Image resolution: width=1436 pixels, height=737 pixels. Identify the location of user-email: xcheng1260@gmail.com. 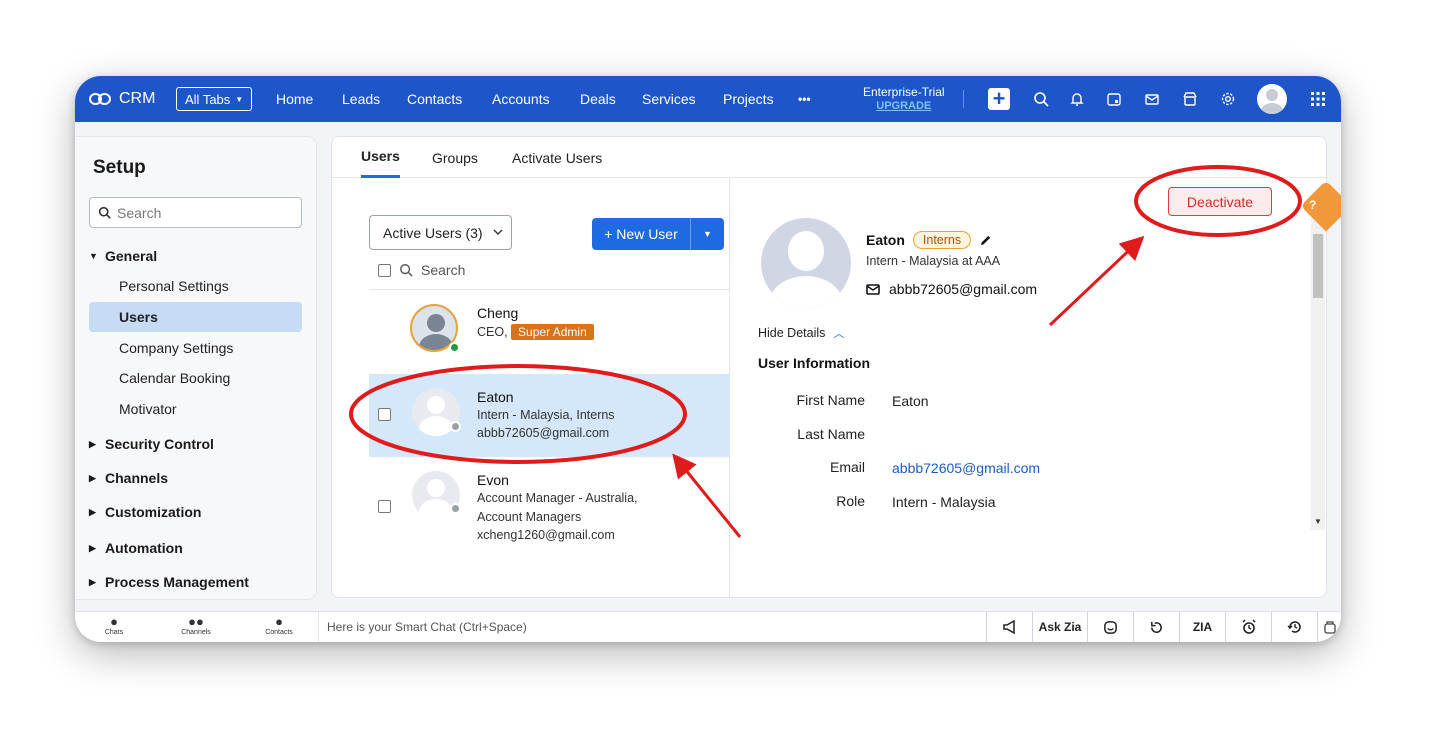
(546, 535).